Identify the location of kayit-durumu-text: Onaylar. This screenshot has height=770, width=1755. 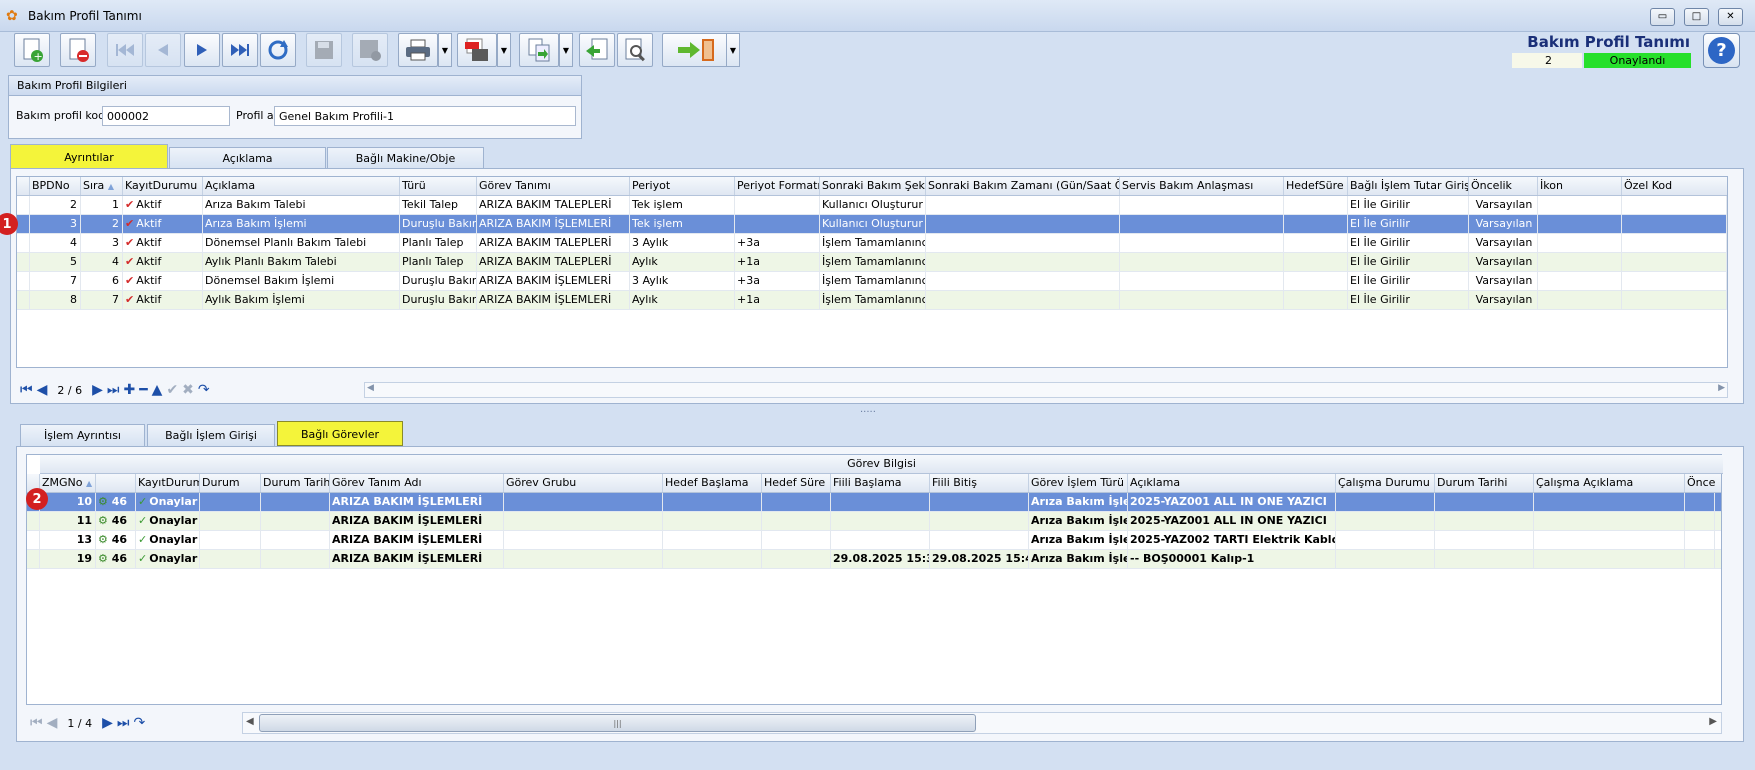
(173, 501).